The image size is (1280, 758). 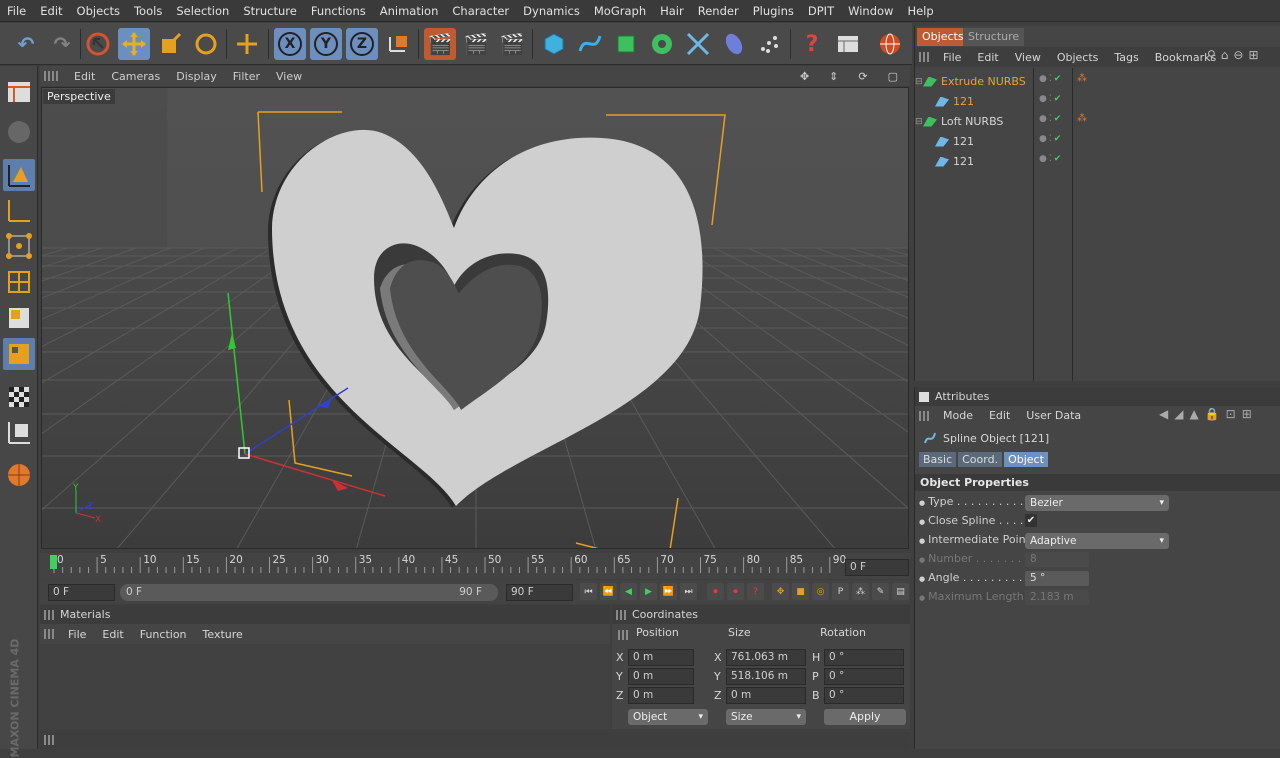 What do you see at coordinates (223, 634) in the screenshot?
I see `materials-menu-texture: Texture` at bounding box center [223, 634].